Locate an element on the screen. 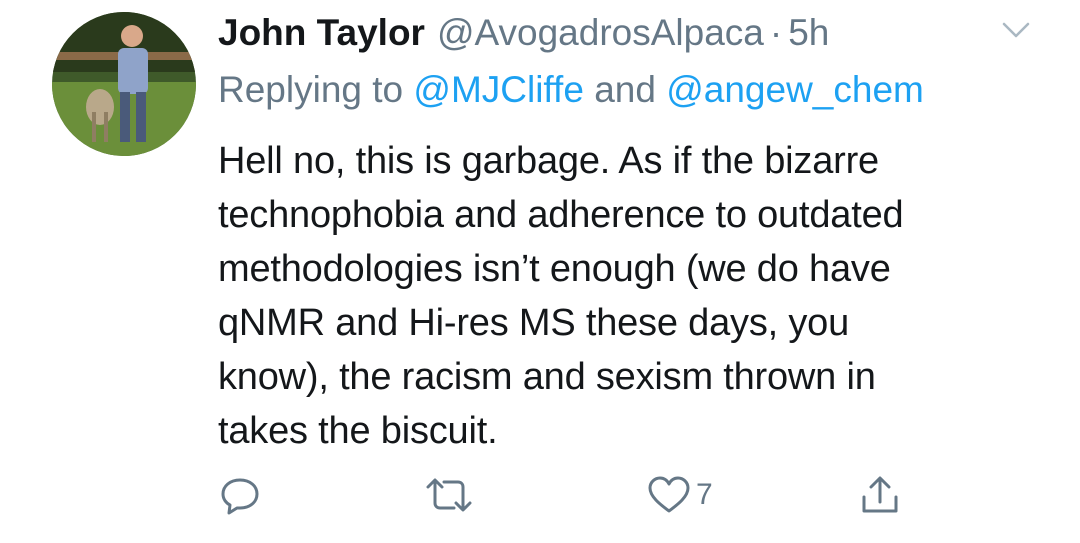  tweet-menu-button is located at coordinates (1016, 31).